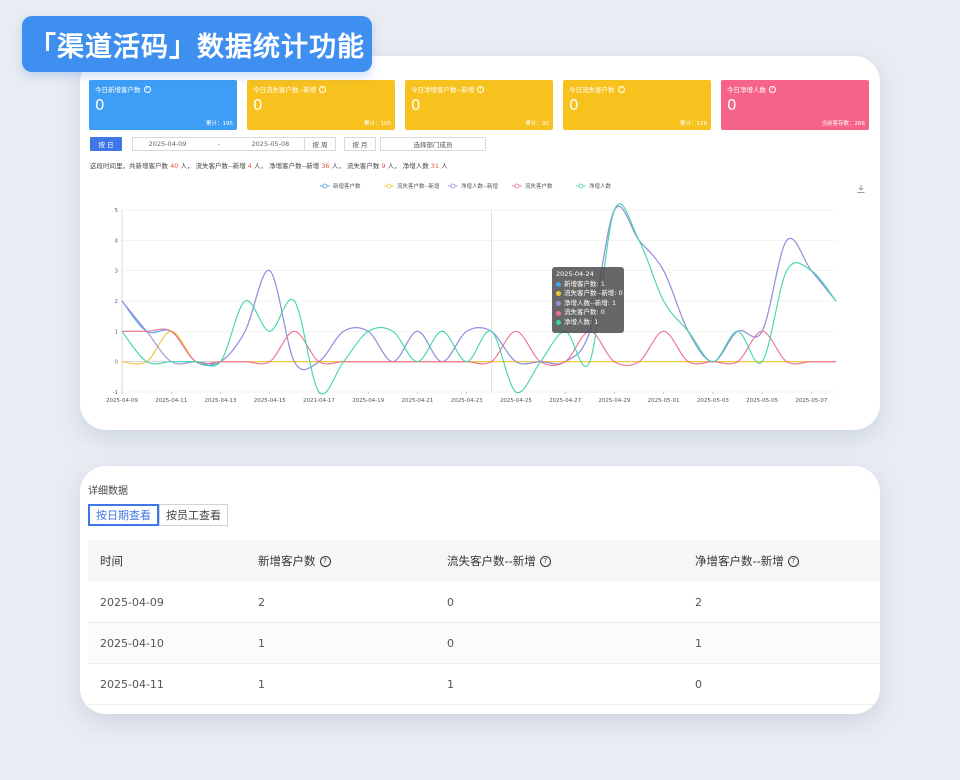 The width and height of the screenshot is (960, 780). Describe the element at coordinates (108, 491) in the screenshot. I see `details-title: 详细数据` at that location.